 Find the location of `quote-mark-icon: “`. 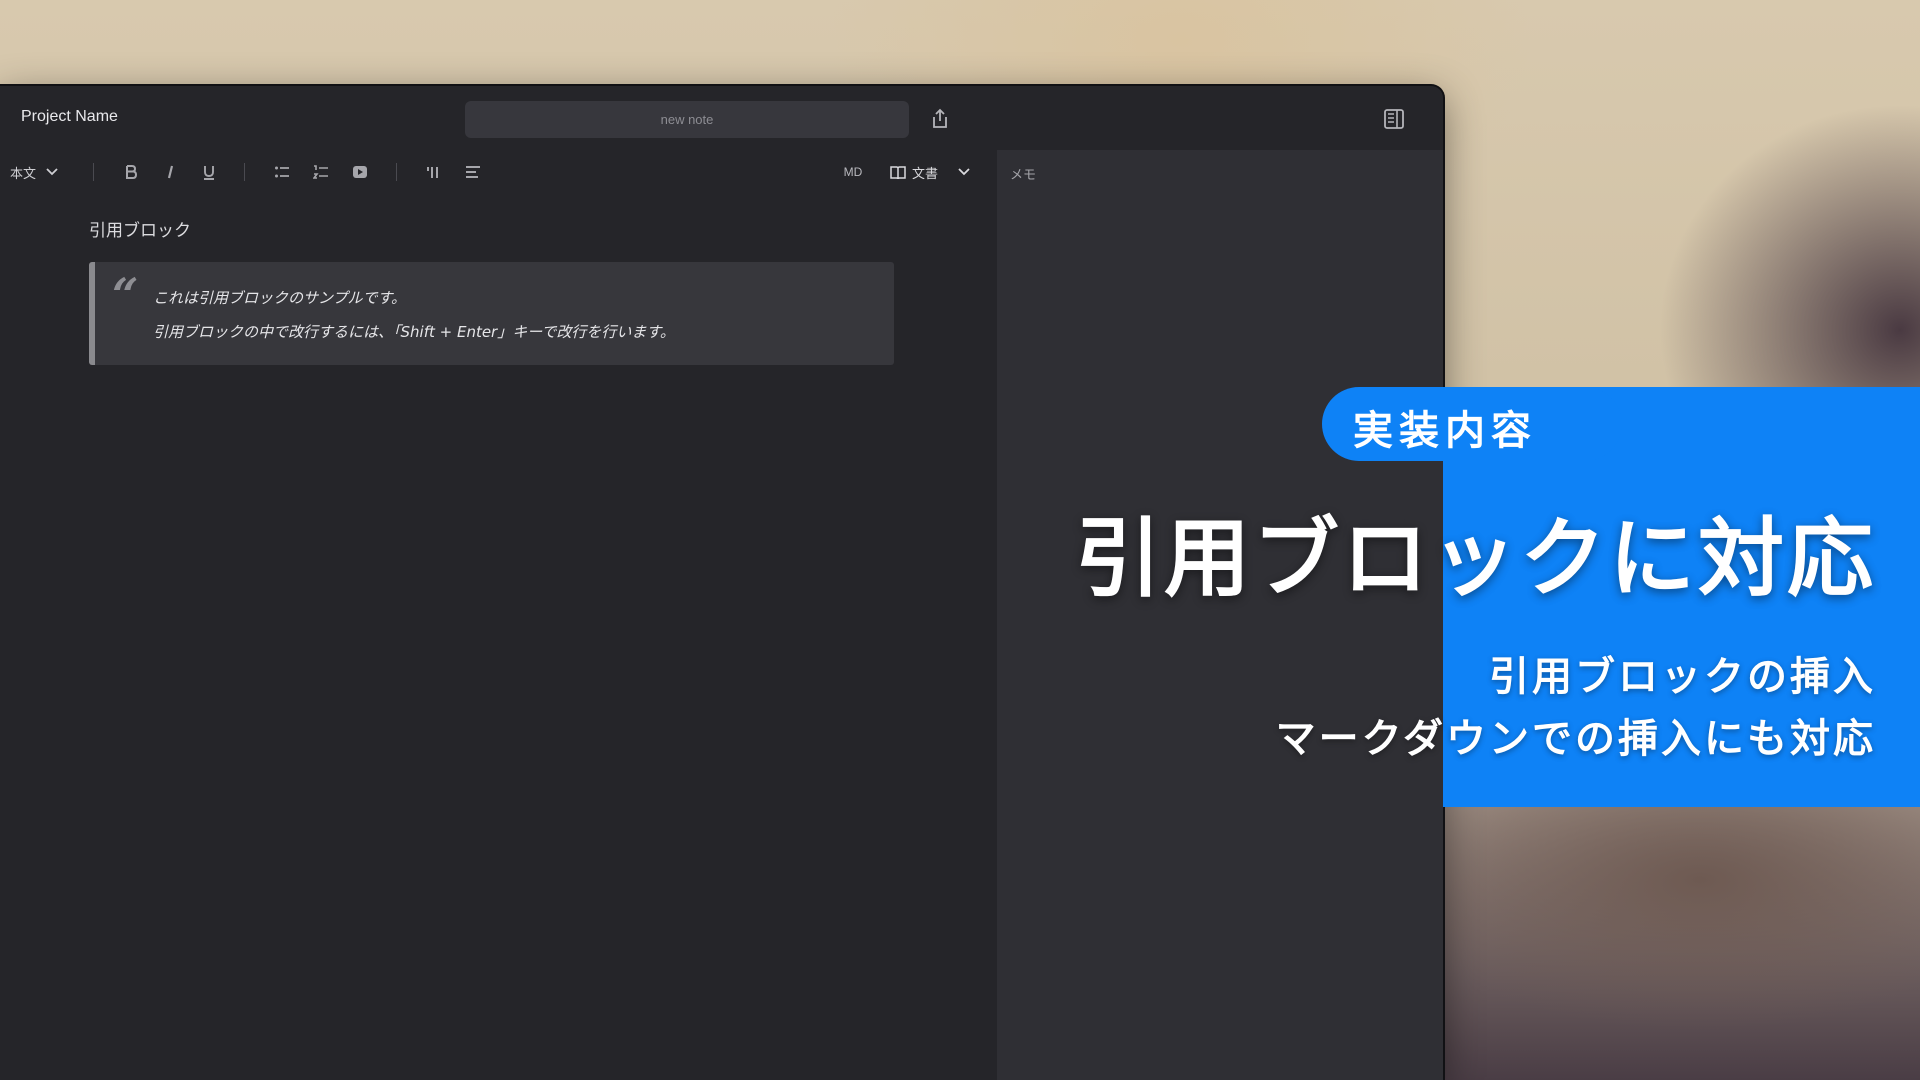

quote-mark-icon: “ is located at coordinates (125, 295).